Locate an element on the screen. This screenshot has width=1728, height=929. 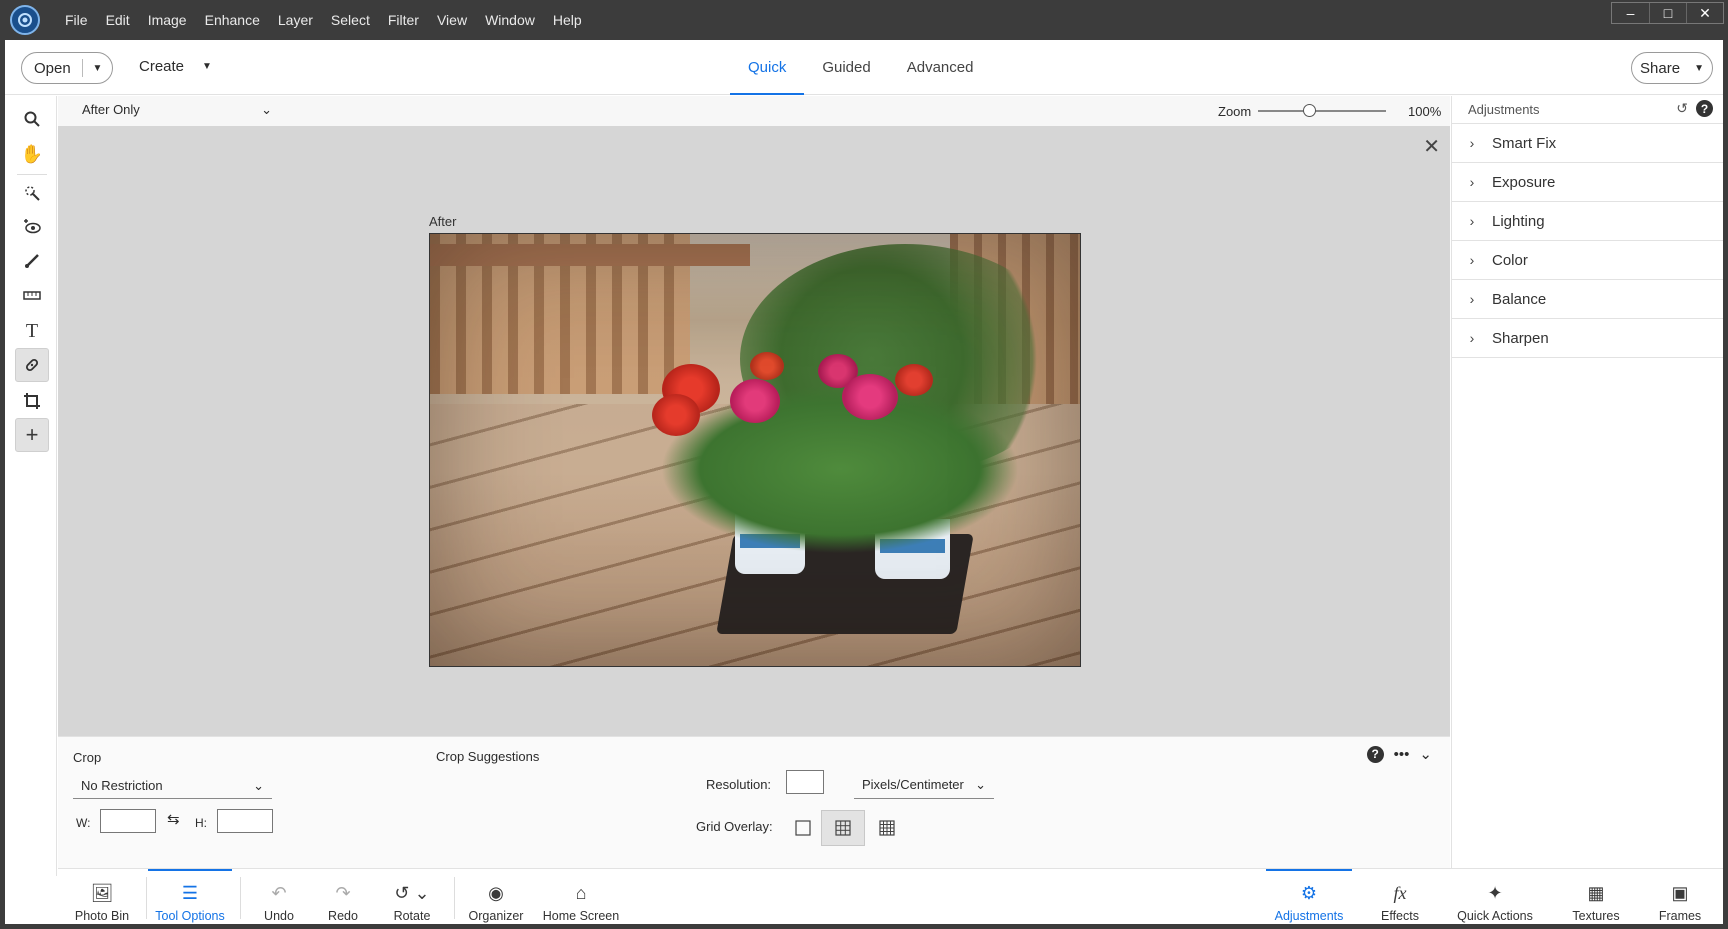
crop-tool-icon is located at coordinates (32, 401).